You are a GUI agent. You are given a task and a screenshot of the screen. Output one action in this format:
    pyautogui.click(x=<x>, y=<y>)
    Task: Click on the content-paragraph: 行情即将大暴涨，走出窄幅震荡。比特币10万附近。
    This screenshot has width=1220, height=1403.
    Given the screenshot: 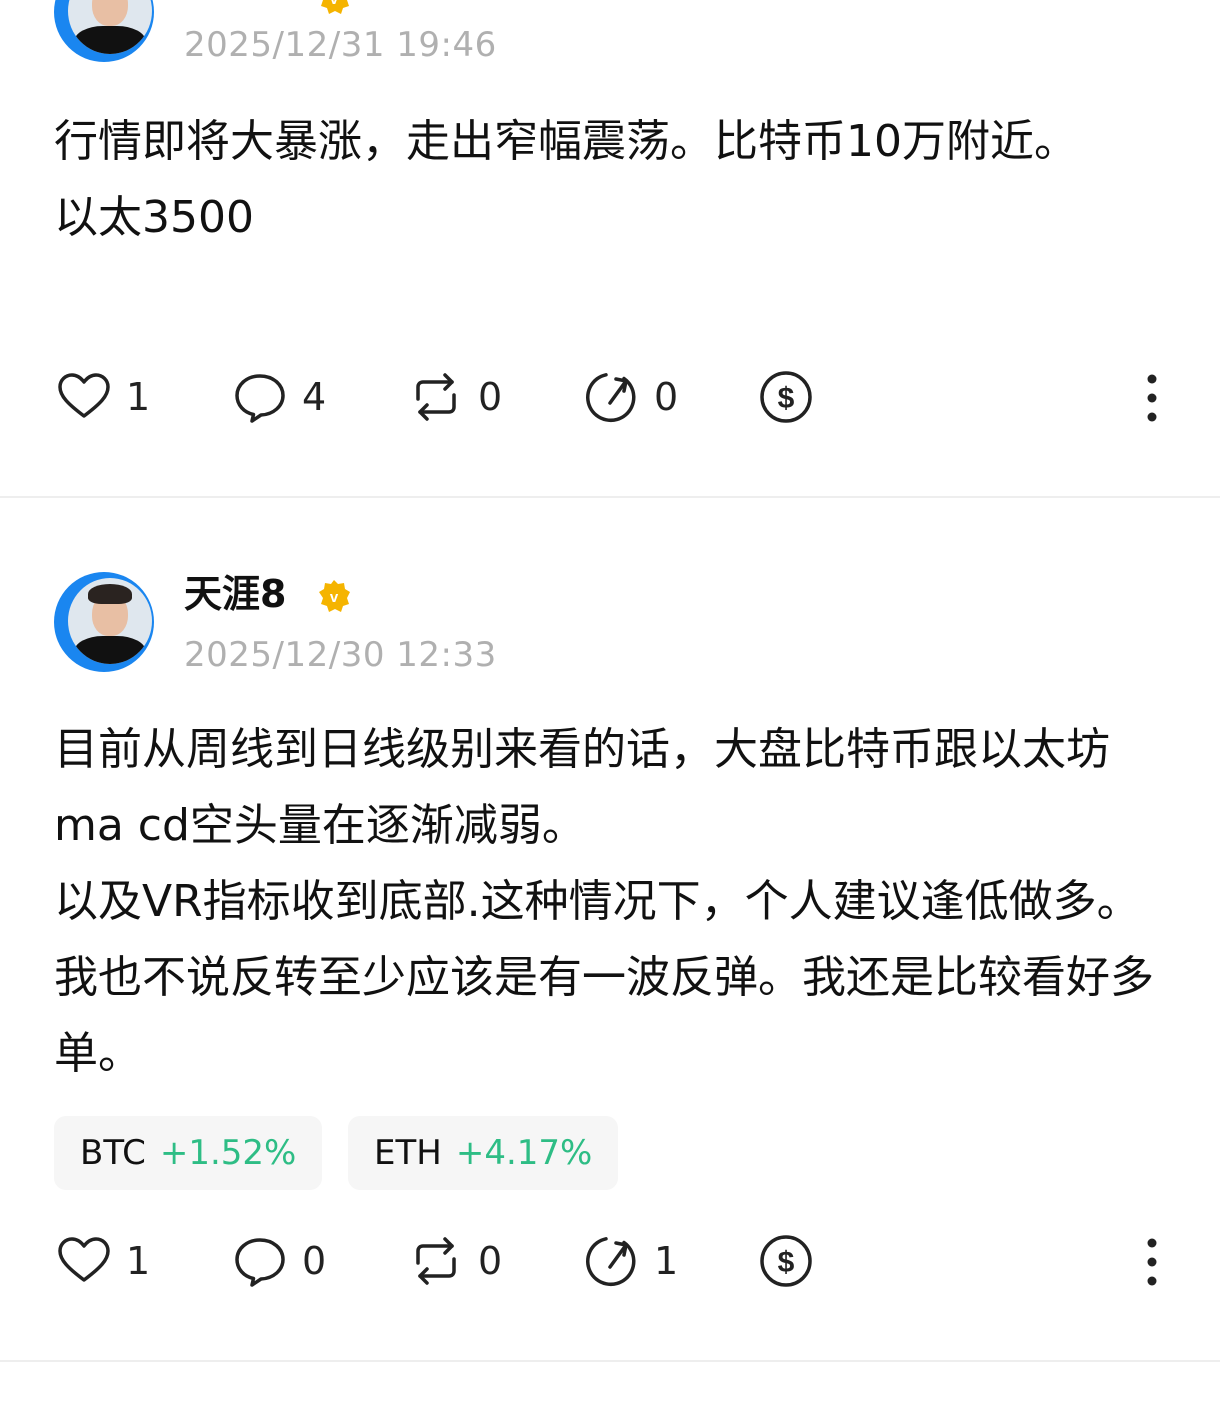 What is the action you would take?
    pyautogui.click(x=566, y=141)
    